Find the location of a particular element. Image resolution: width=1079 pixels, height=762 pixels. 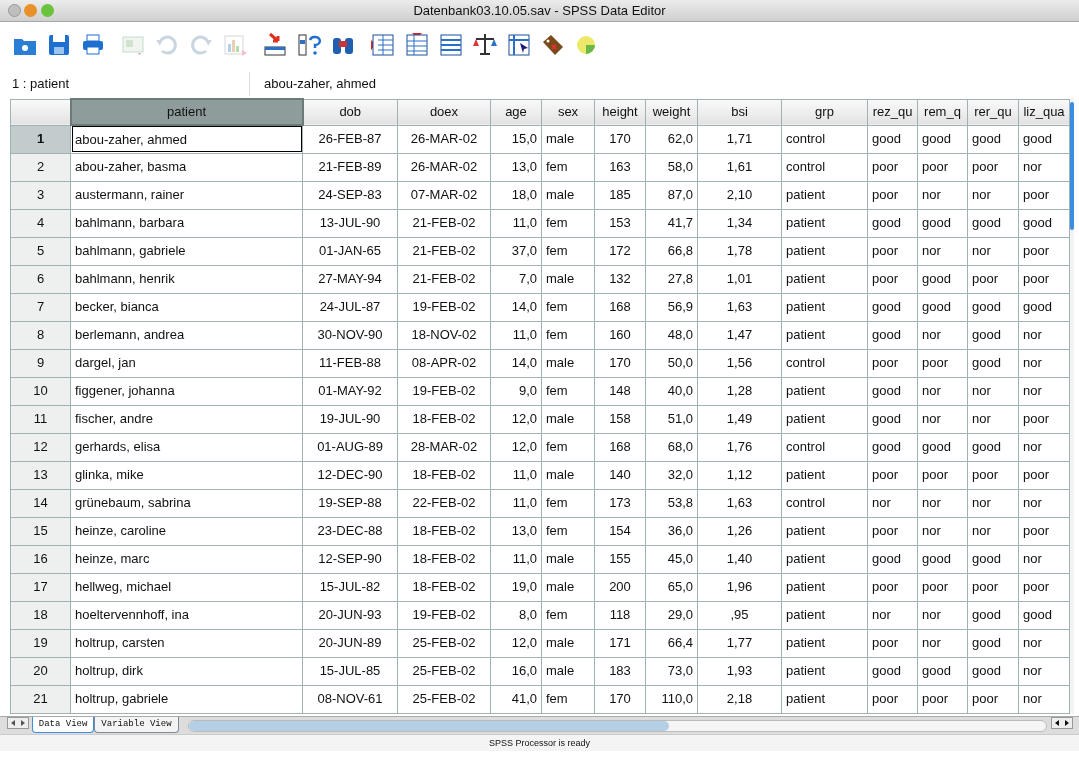

table-cell: 50,0 is located at coordinates (671, 363).